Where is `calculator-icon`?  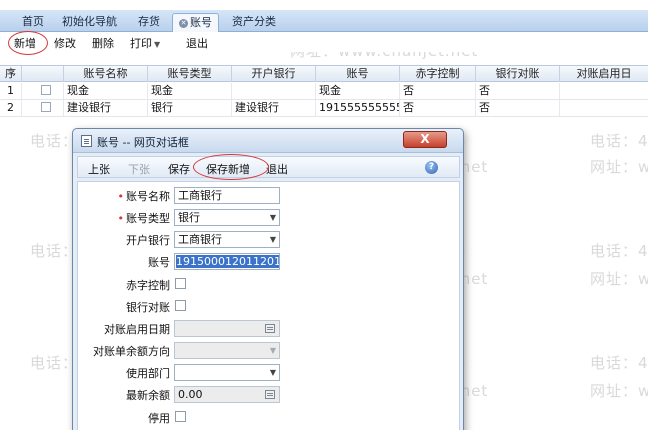 calculator-icon is located at coordinates (270, 394).